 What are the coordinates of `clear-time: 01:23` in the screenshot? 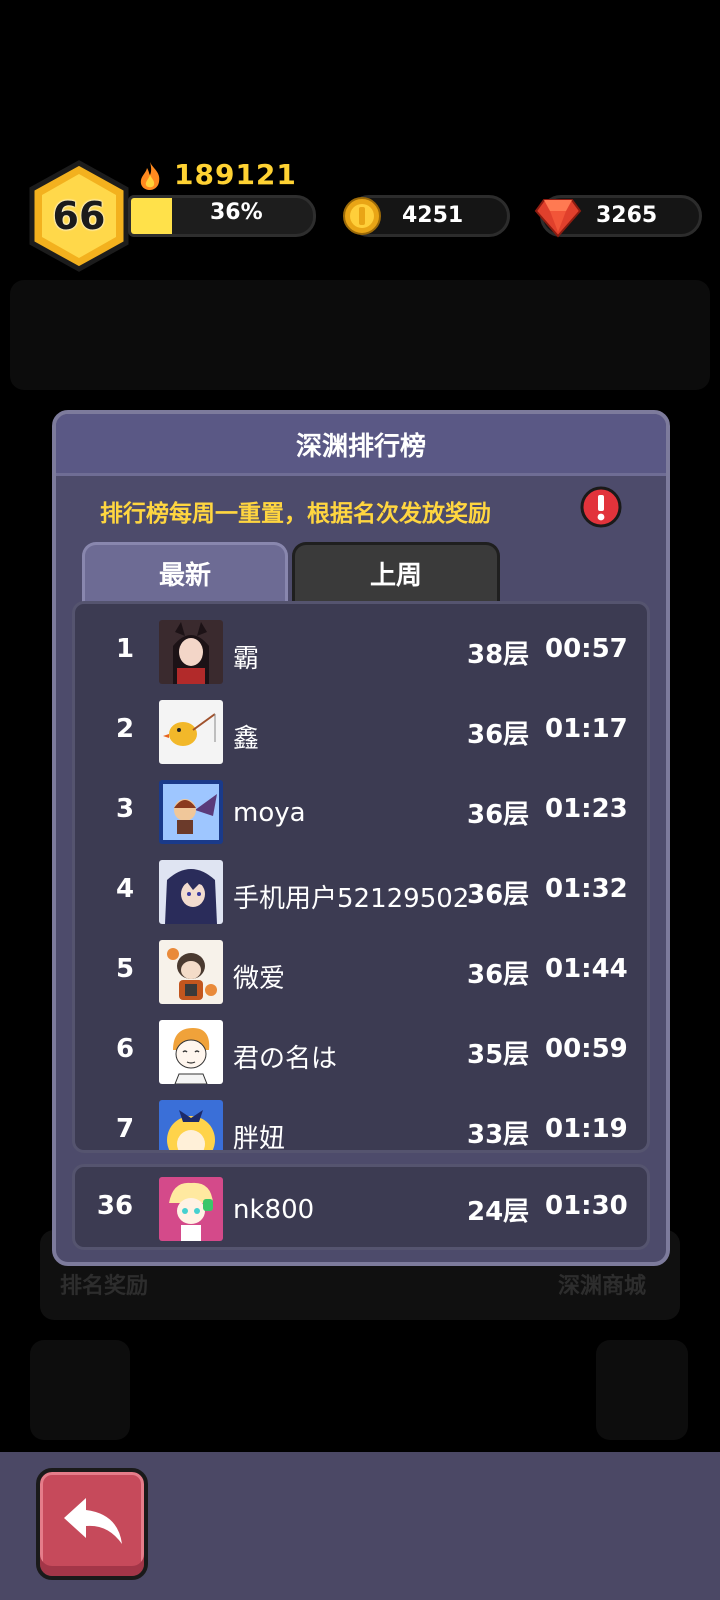 It's located at (586, 809).